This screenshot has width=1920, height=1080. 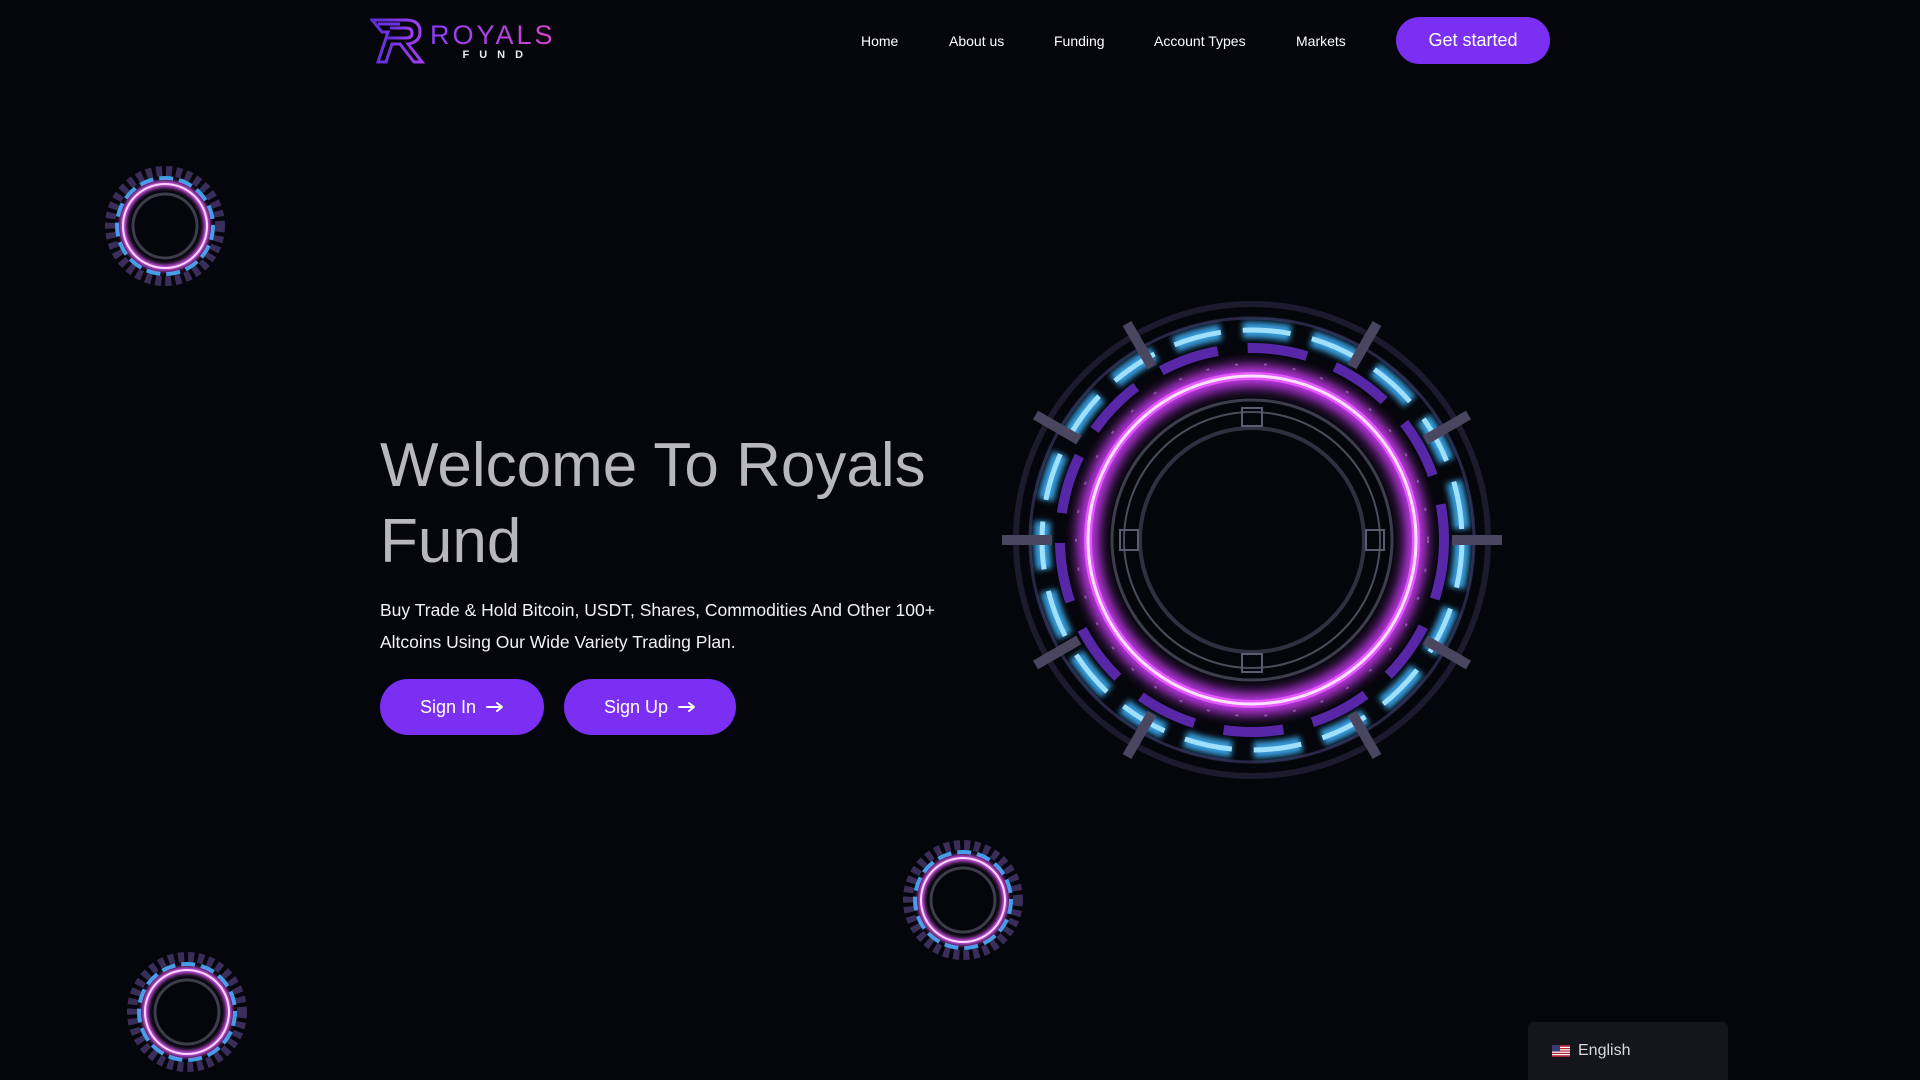 What do you see at coordinates (976, 41) in the screenshot?
I see `nav-about-us: About us` at bounding box center [976, 41].